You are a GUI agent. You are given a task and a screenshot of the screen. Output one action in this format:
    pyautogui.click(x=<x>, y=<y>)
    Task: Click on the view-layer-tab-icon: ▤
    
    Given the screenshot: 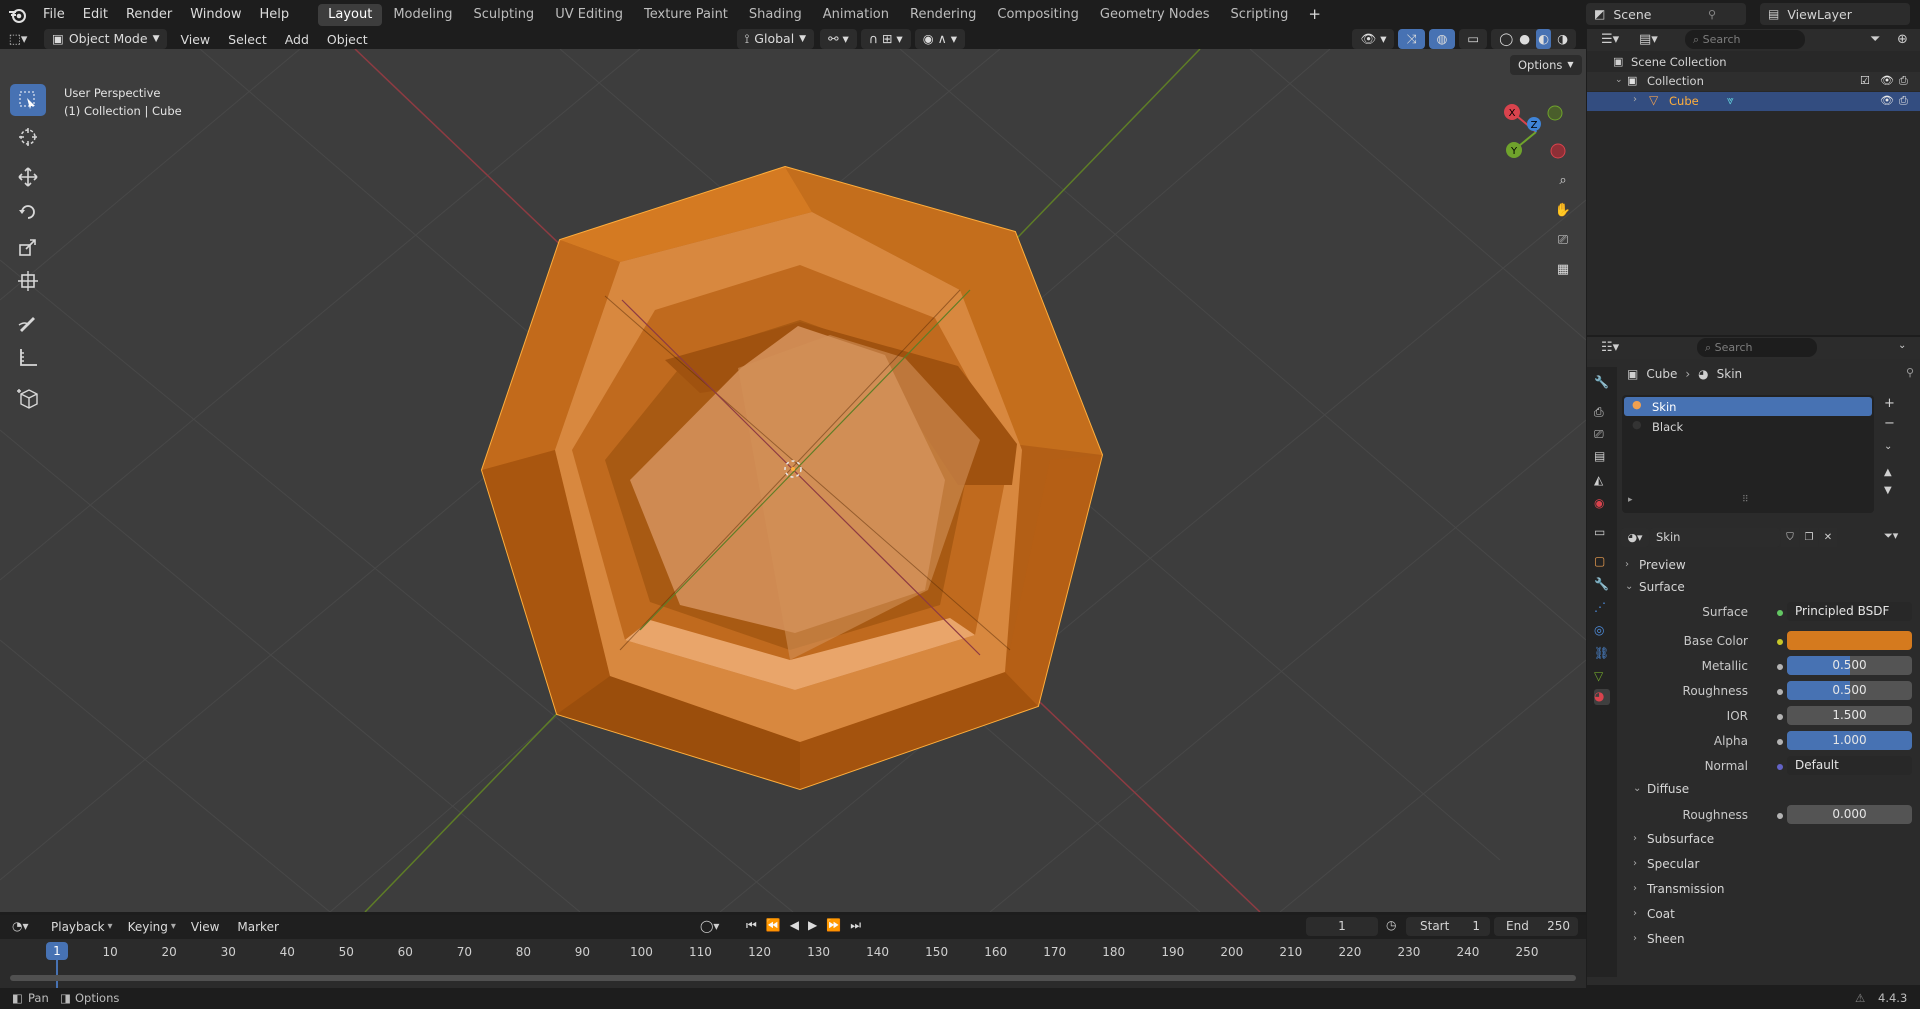 What is the action you would take?
    pyautogui.click(x=1602, y=457)
    